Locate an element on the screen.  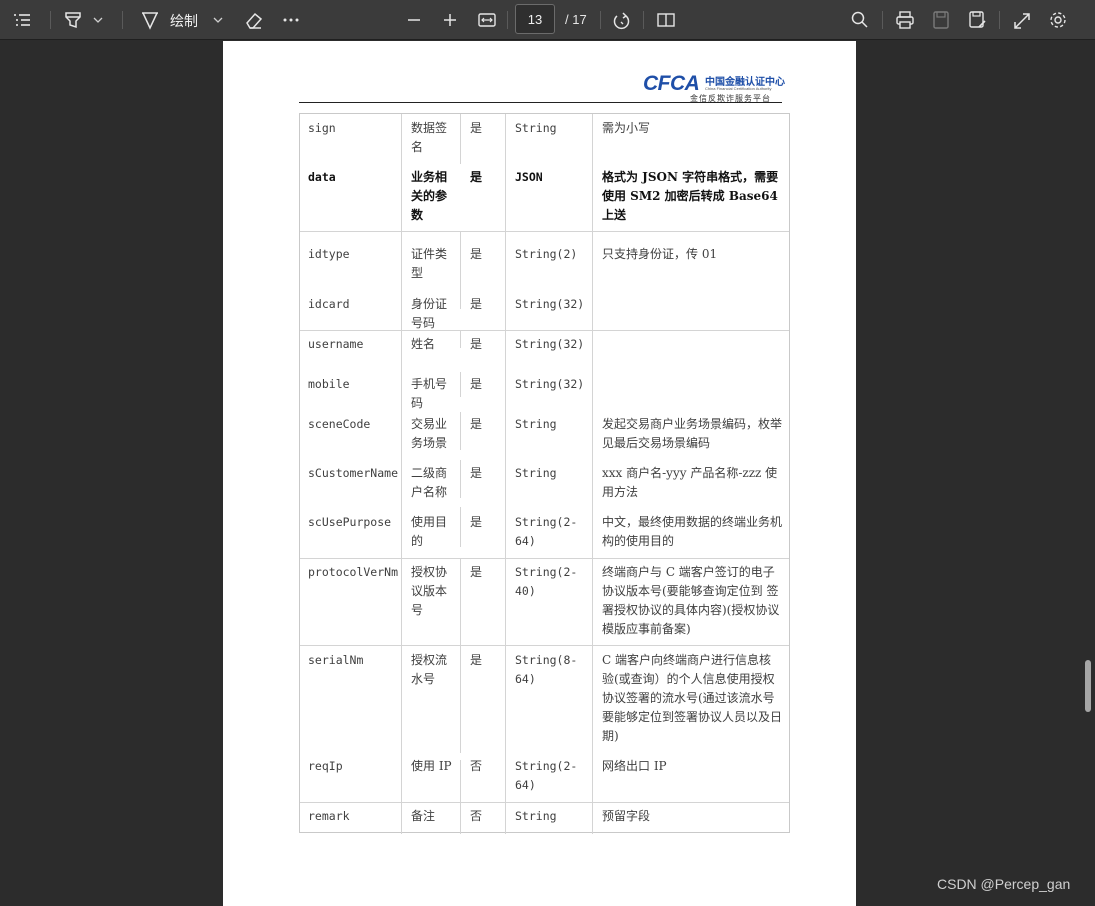
param-note: 只支持身份证，传 01 is located at coordinates (660, 254).